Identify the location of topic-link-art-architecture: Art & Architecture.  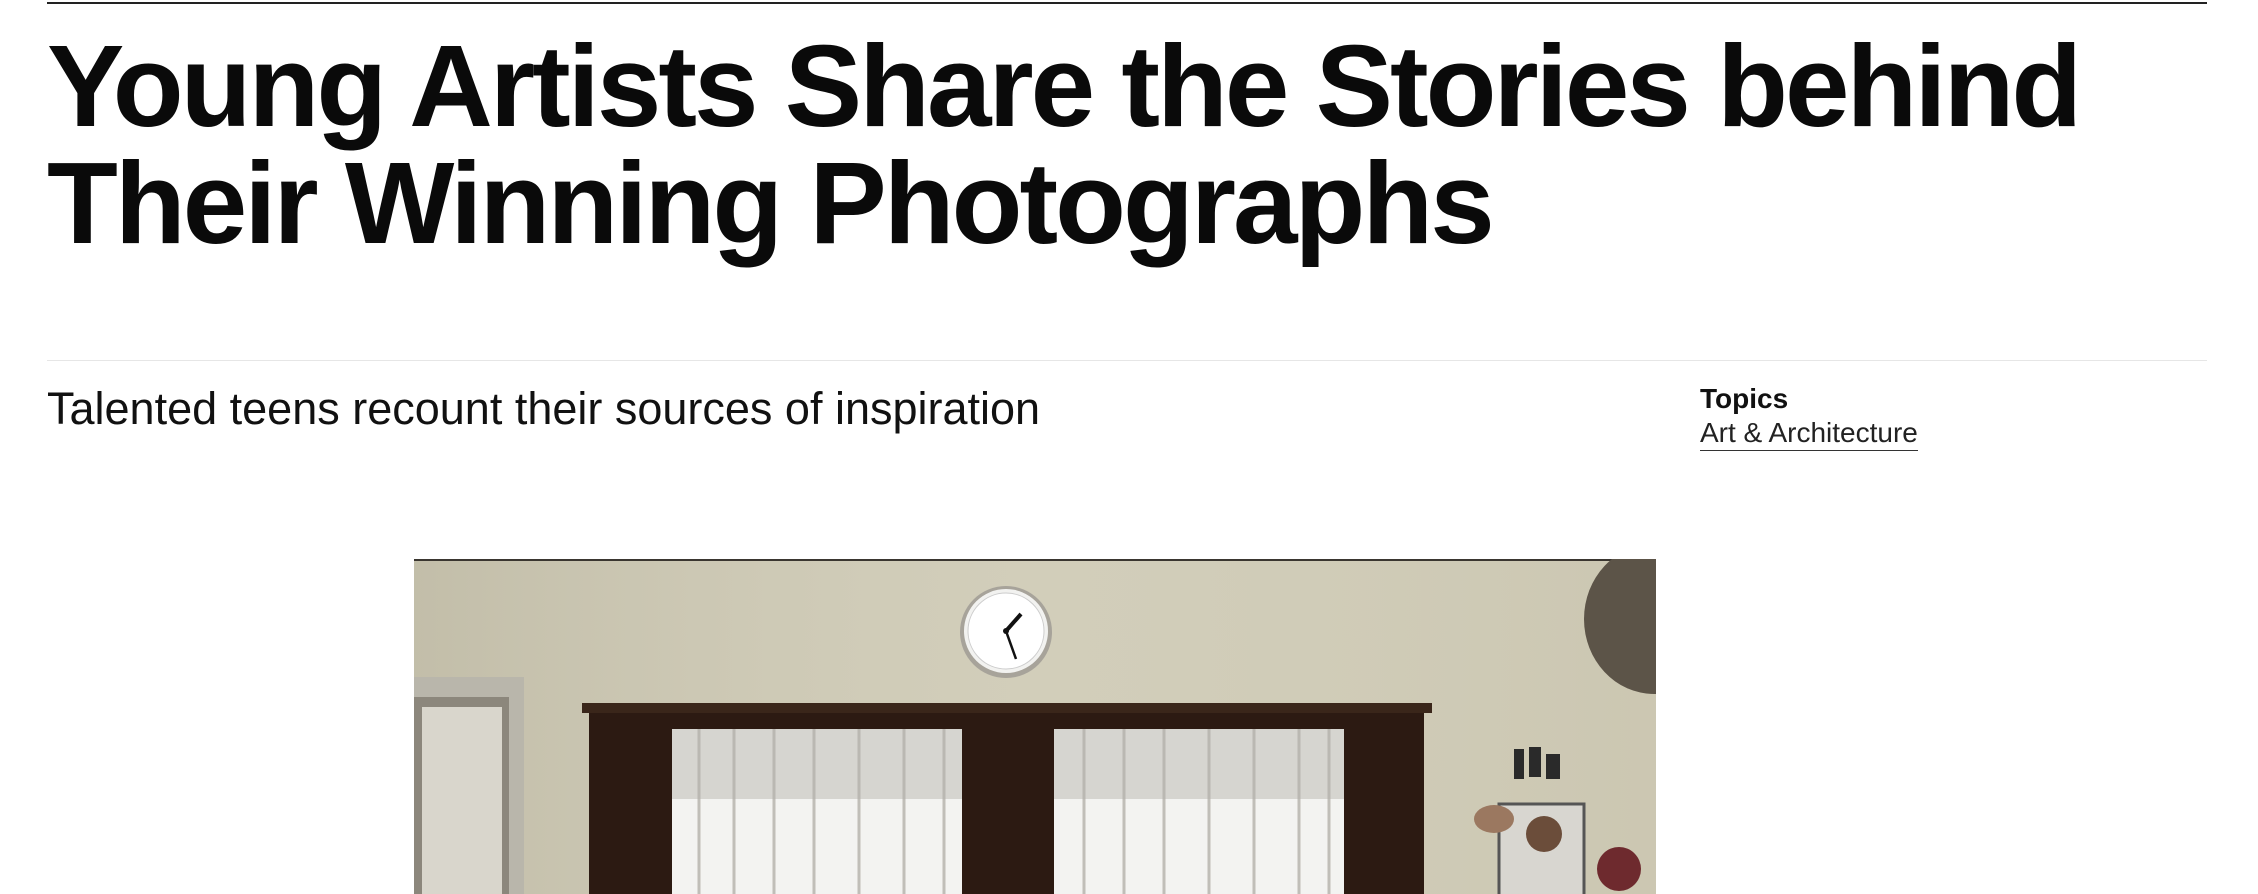
(1809, 433).